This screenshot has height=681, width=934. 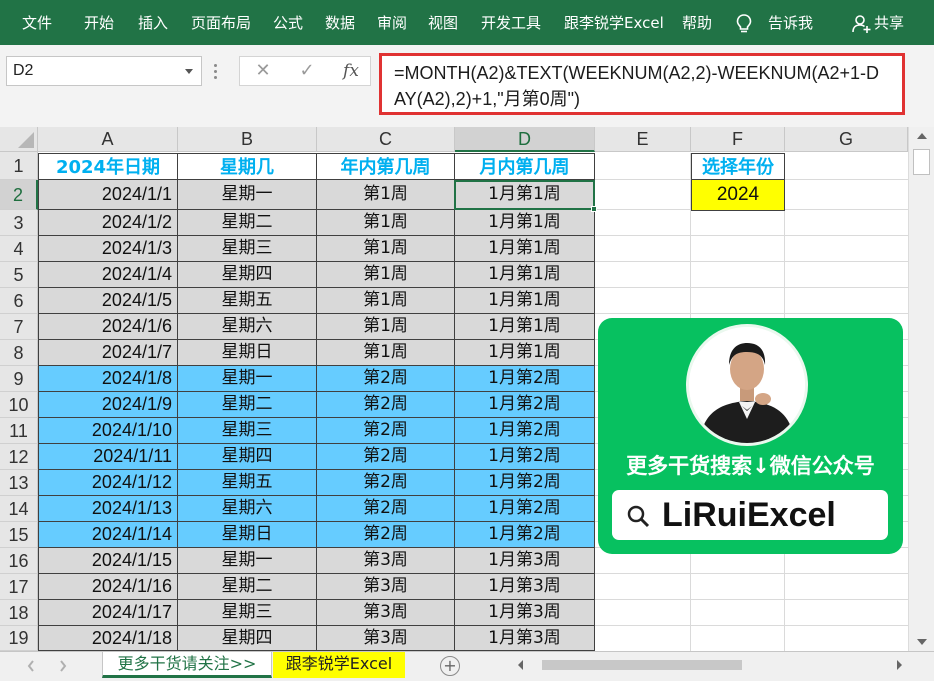 What do you see at coordinates (104, 71) in the screenshot?
I see `name-box: D2` at bounding box center [104, 71].